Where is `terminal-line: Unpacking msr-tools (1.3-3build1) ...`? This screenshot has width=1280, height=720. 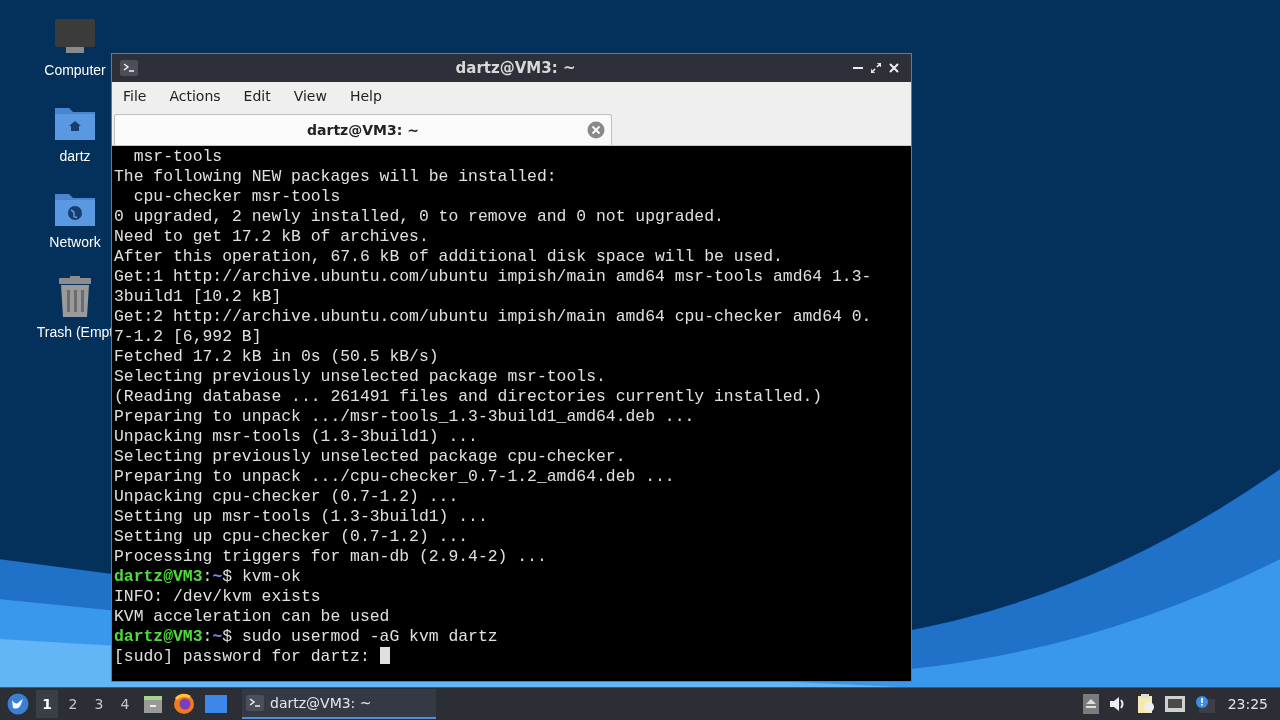 terminal-line: Unpacking msr-tools (1.3-3build1) ... is located at coordinates (296, 436).